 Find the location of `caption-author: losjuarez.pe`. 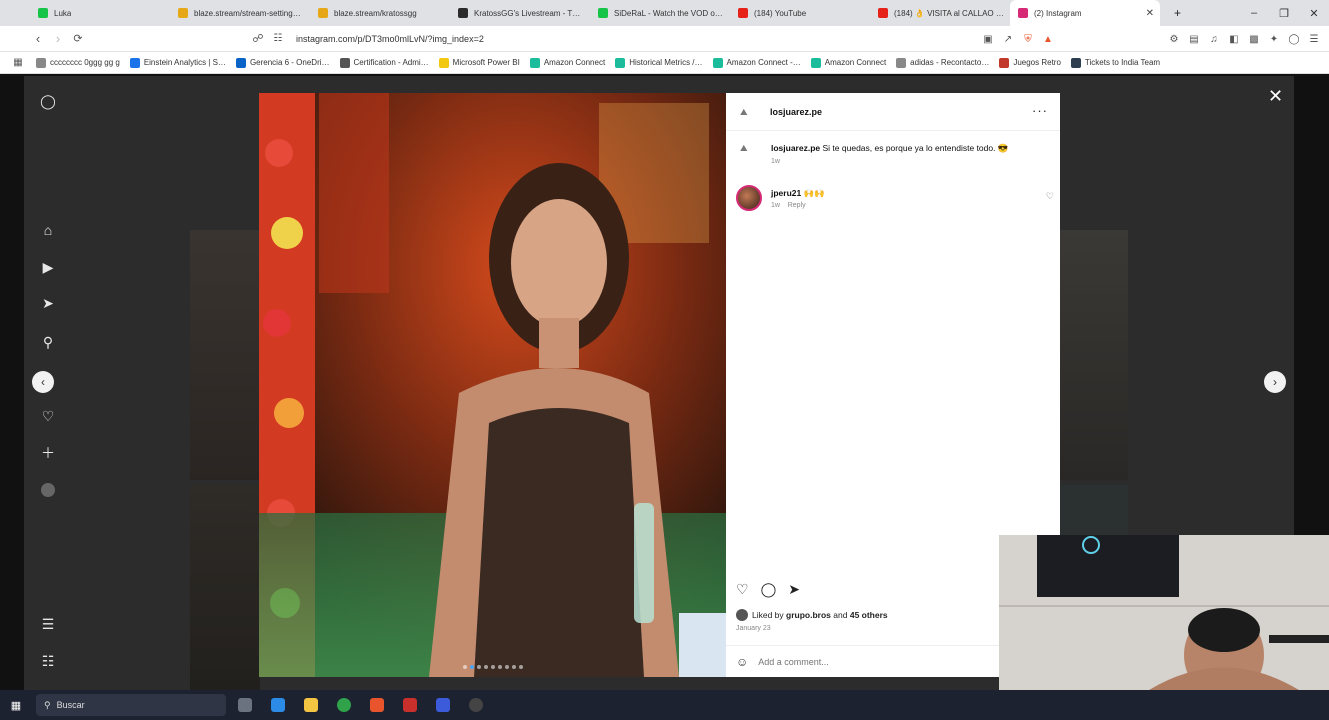

caption-author: losjuarez.pe is located at coordinates (795, 148).